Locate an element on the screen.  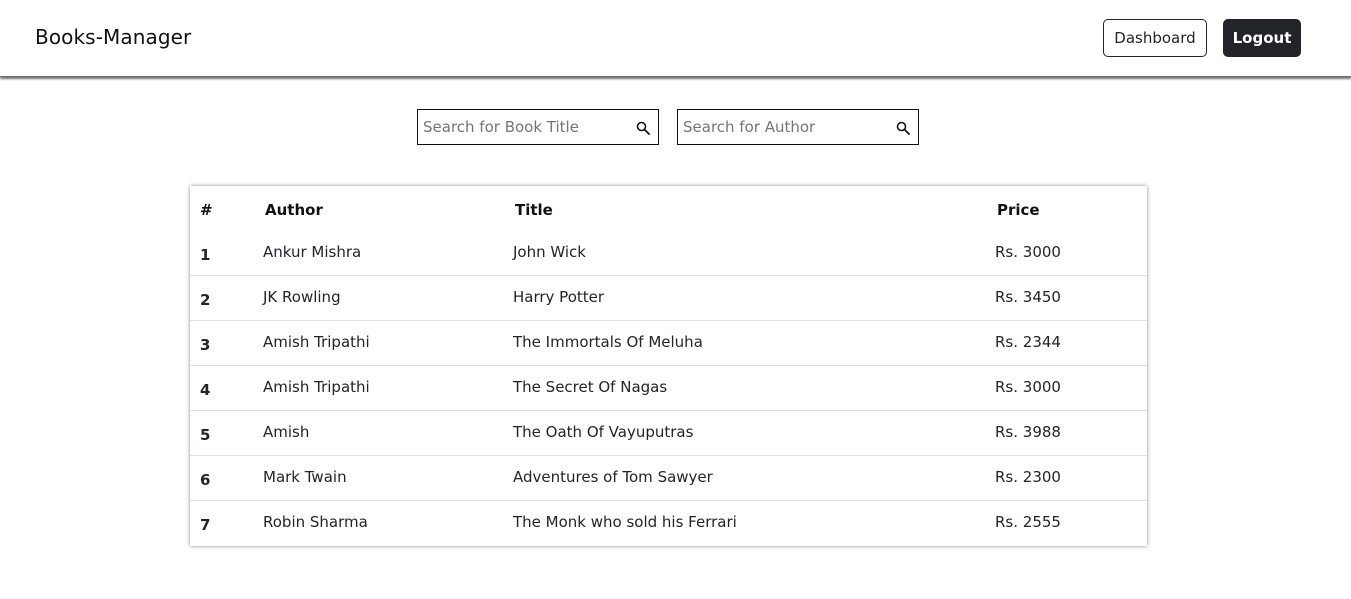
logout-button: Logout is located at coordinates (1262, 38).